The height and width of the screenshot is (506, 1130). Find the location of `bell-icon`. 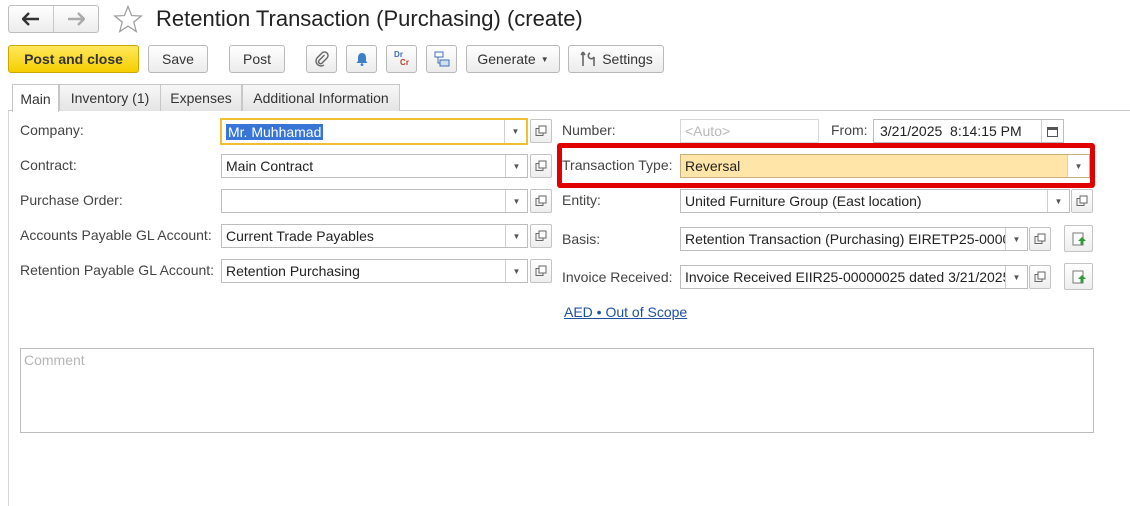

bell-icon is located at coordinates (361, 59).